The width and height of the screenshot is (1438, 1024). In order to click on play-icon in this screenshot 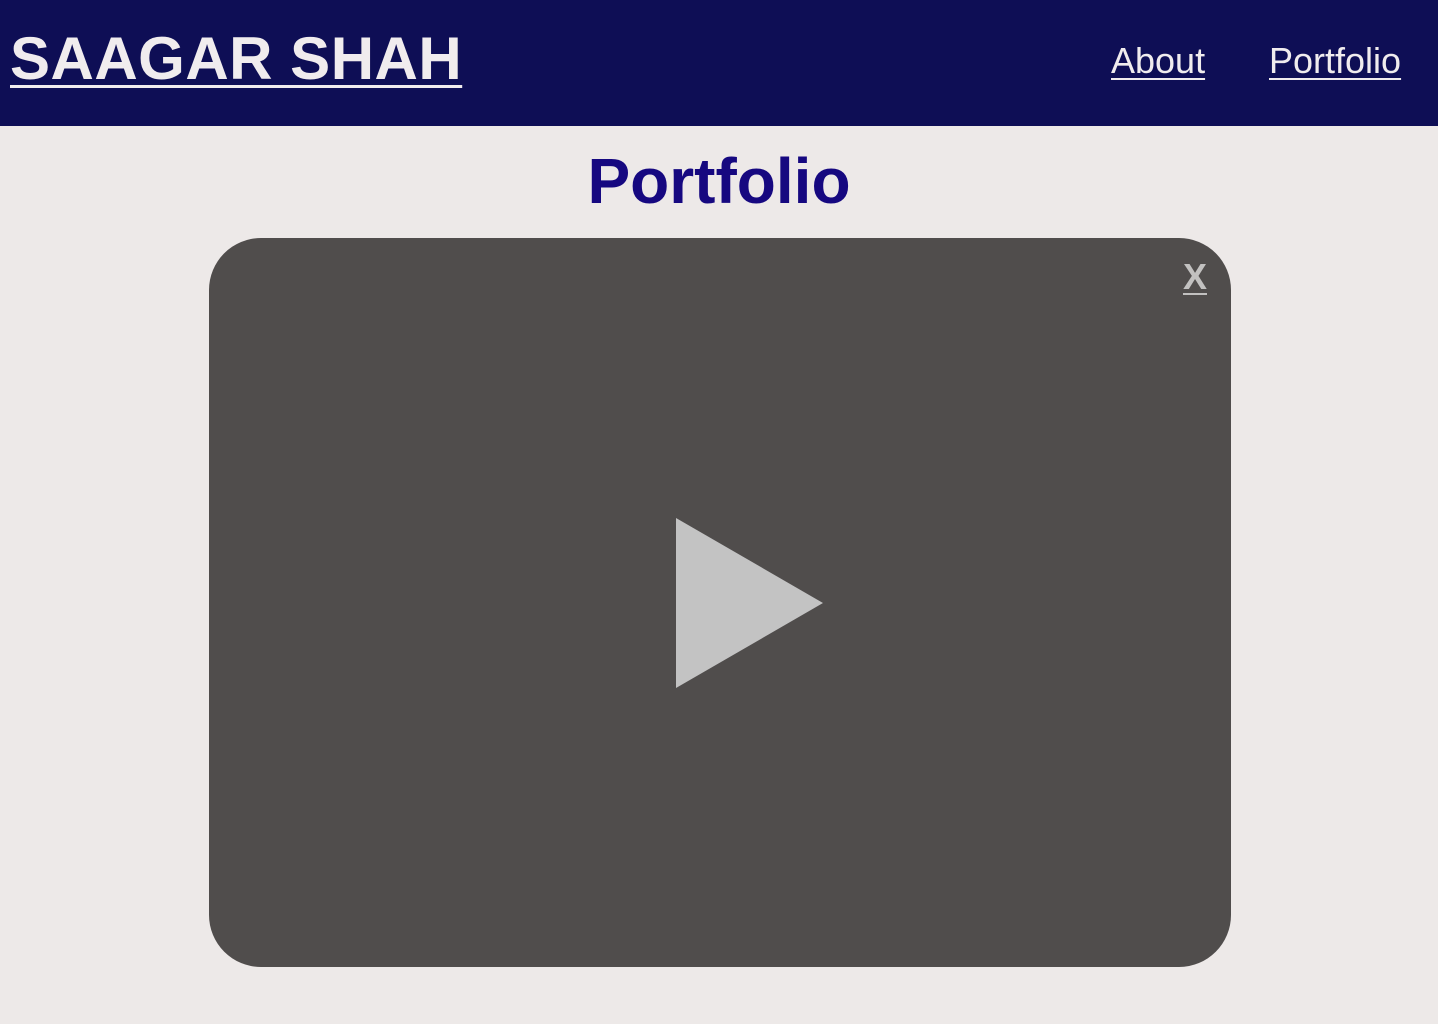, I will do `click(749, 603)`.